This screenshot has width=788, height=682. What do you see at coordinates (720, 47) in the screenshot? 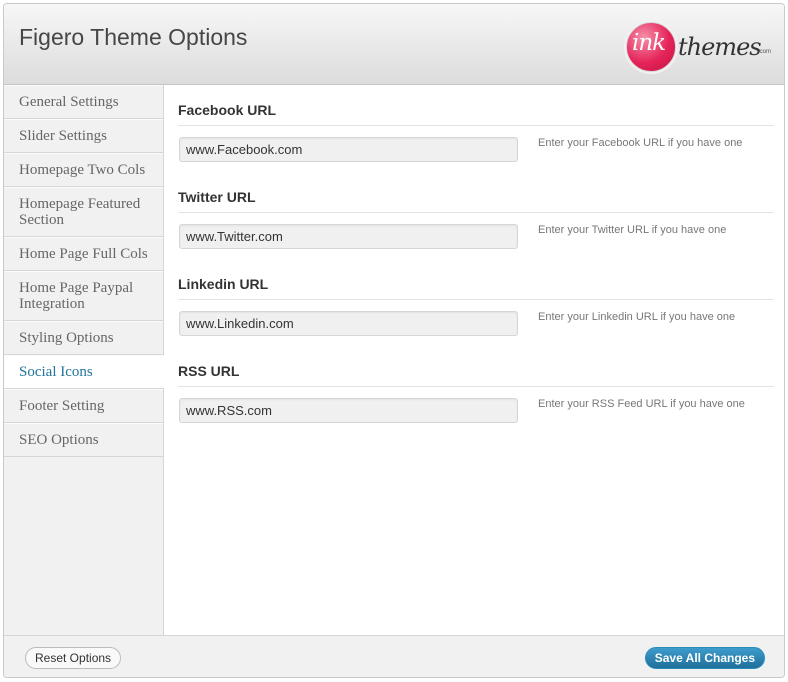
I see `logo-themes-text: themes` at bounding box center [720, 47].